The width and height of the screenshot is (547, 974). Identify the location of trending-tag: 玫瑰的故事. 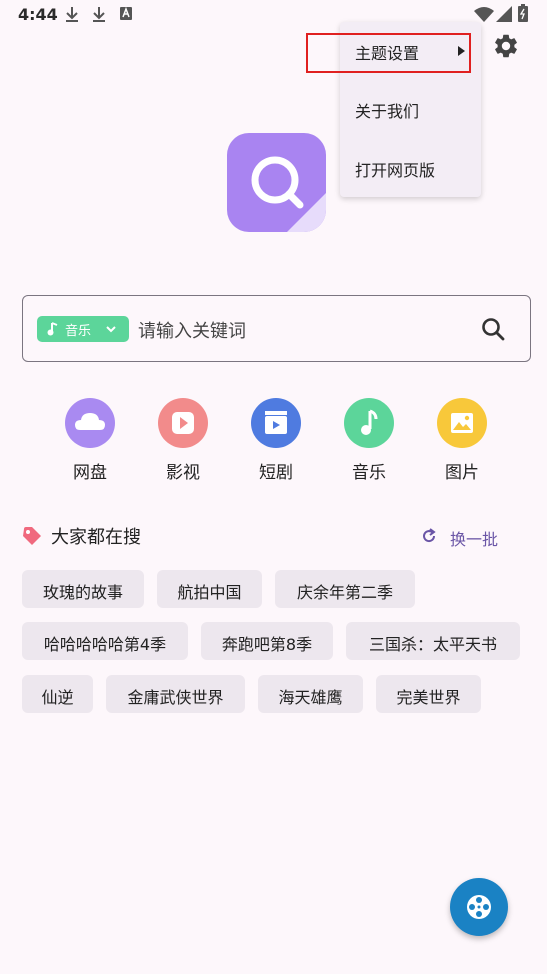
(83, 589).